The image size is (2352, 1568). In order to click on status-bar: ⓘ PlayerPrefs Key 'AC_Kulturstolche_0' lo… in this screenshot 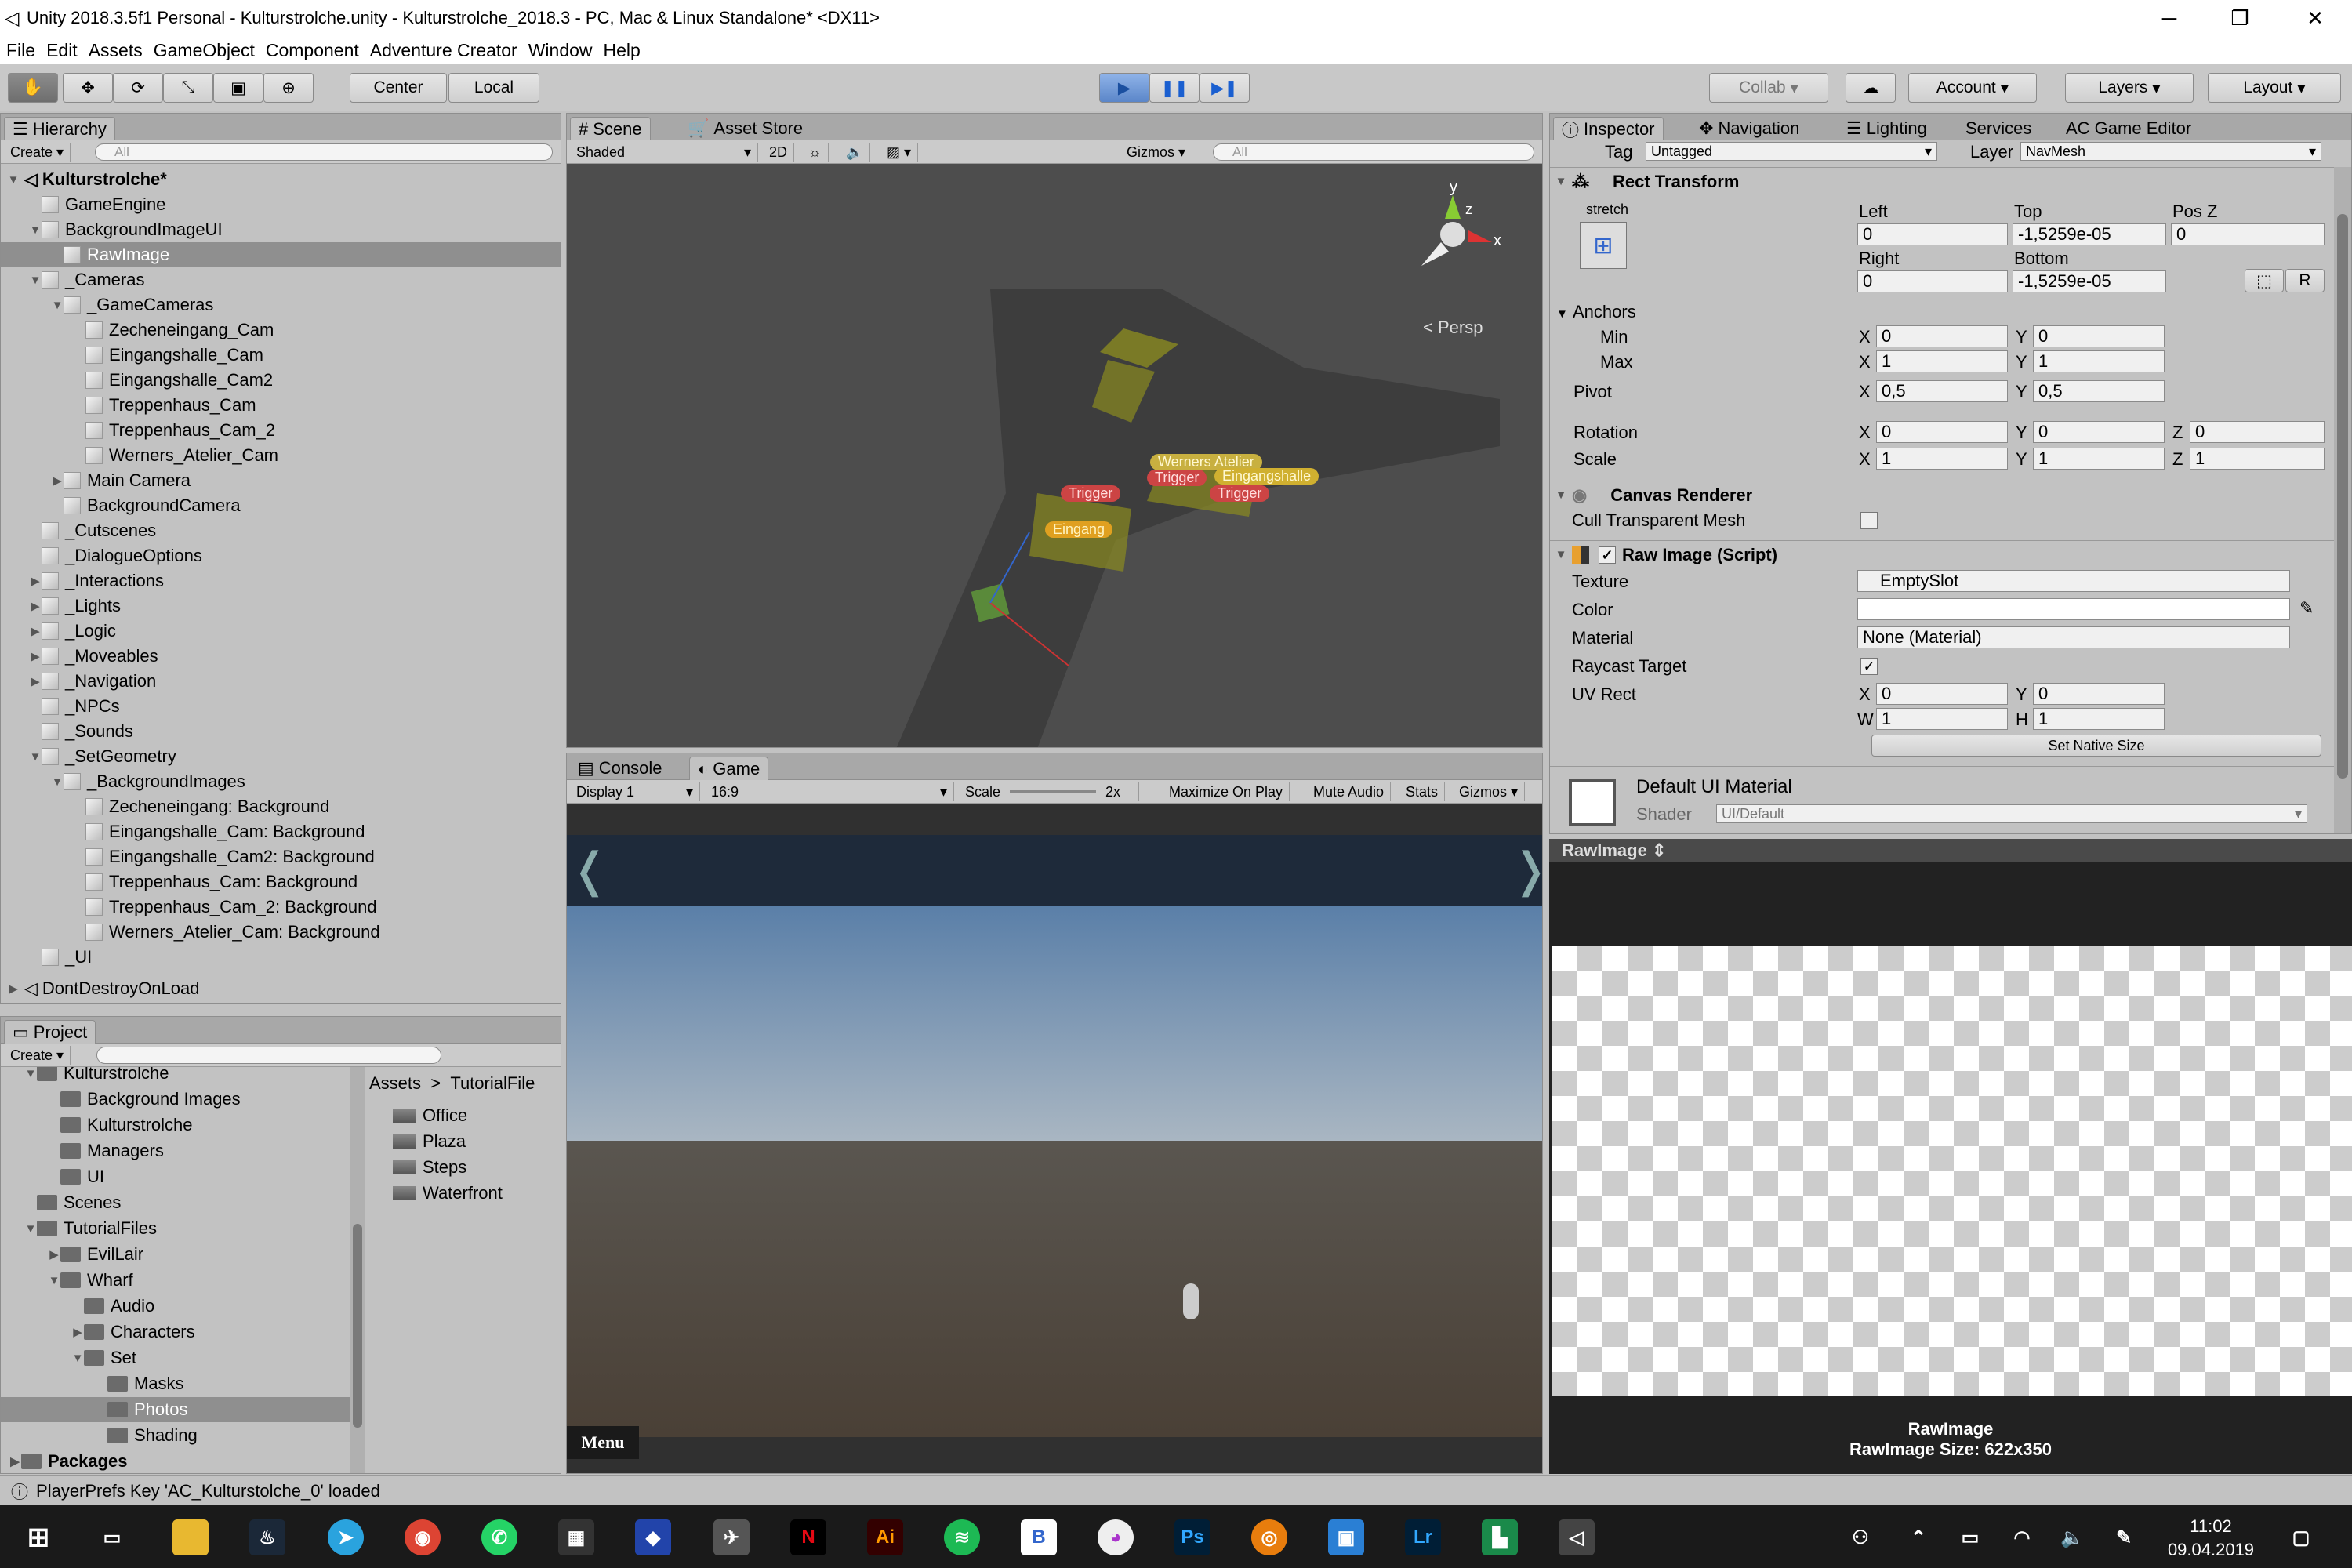, I will do `click(1176, 1490)`.